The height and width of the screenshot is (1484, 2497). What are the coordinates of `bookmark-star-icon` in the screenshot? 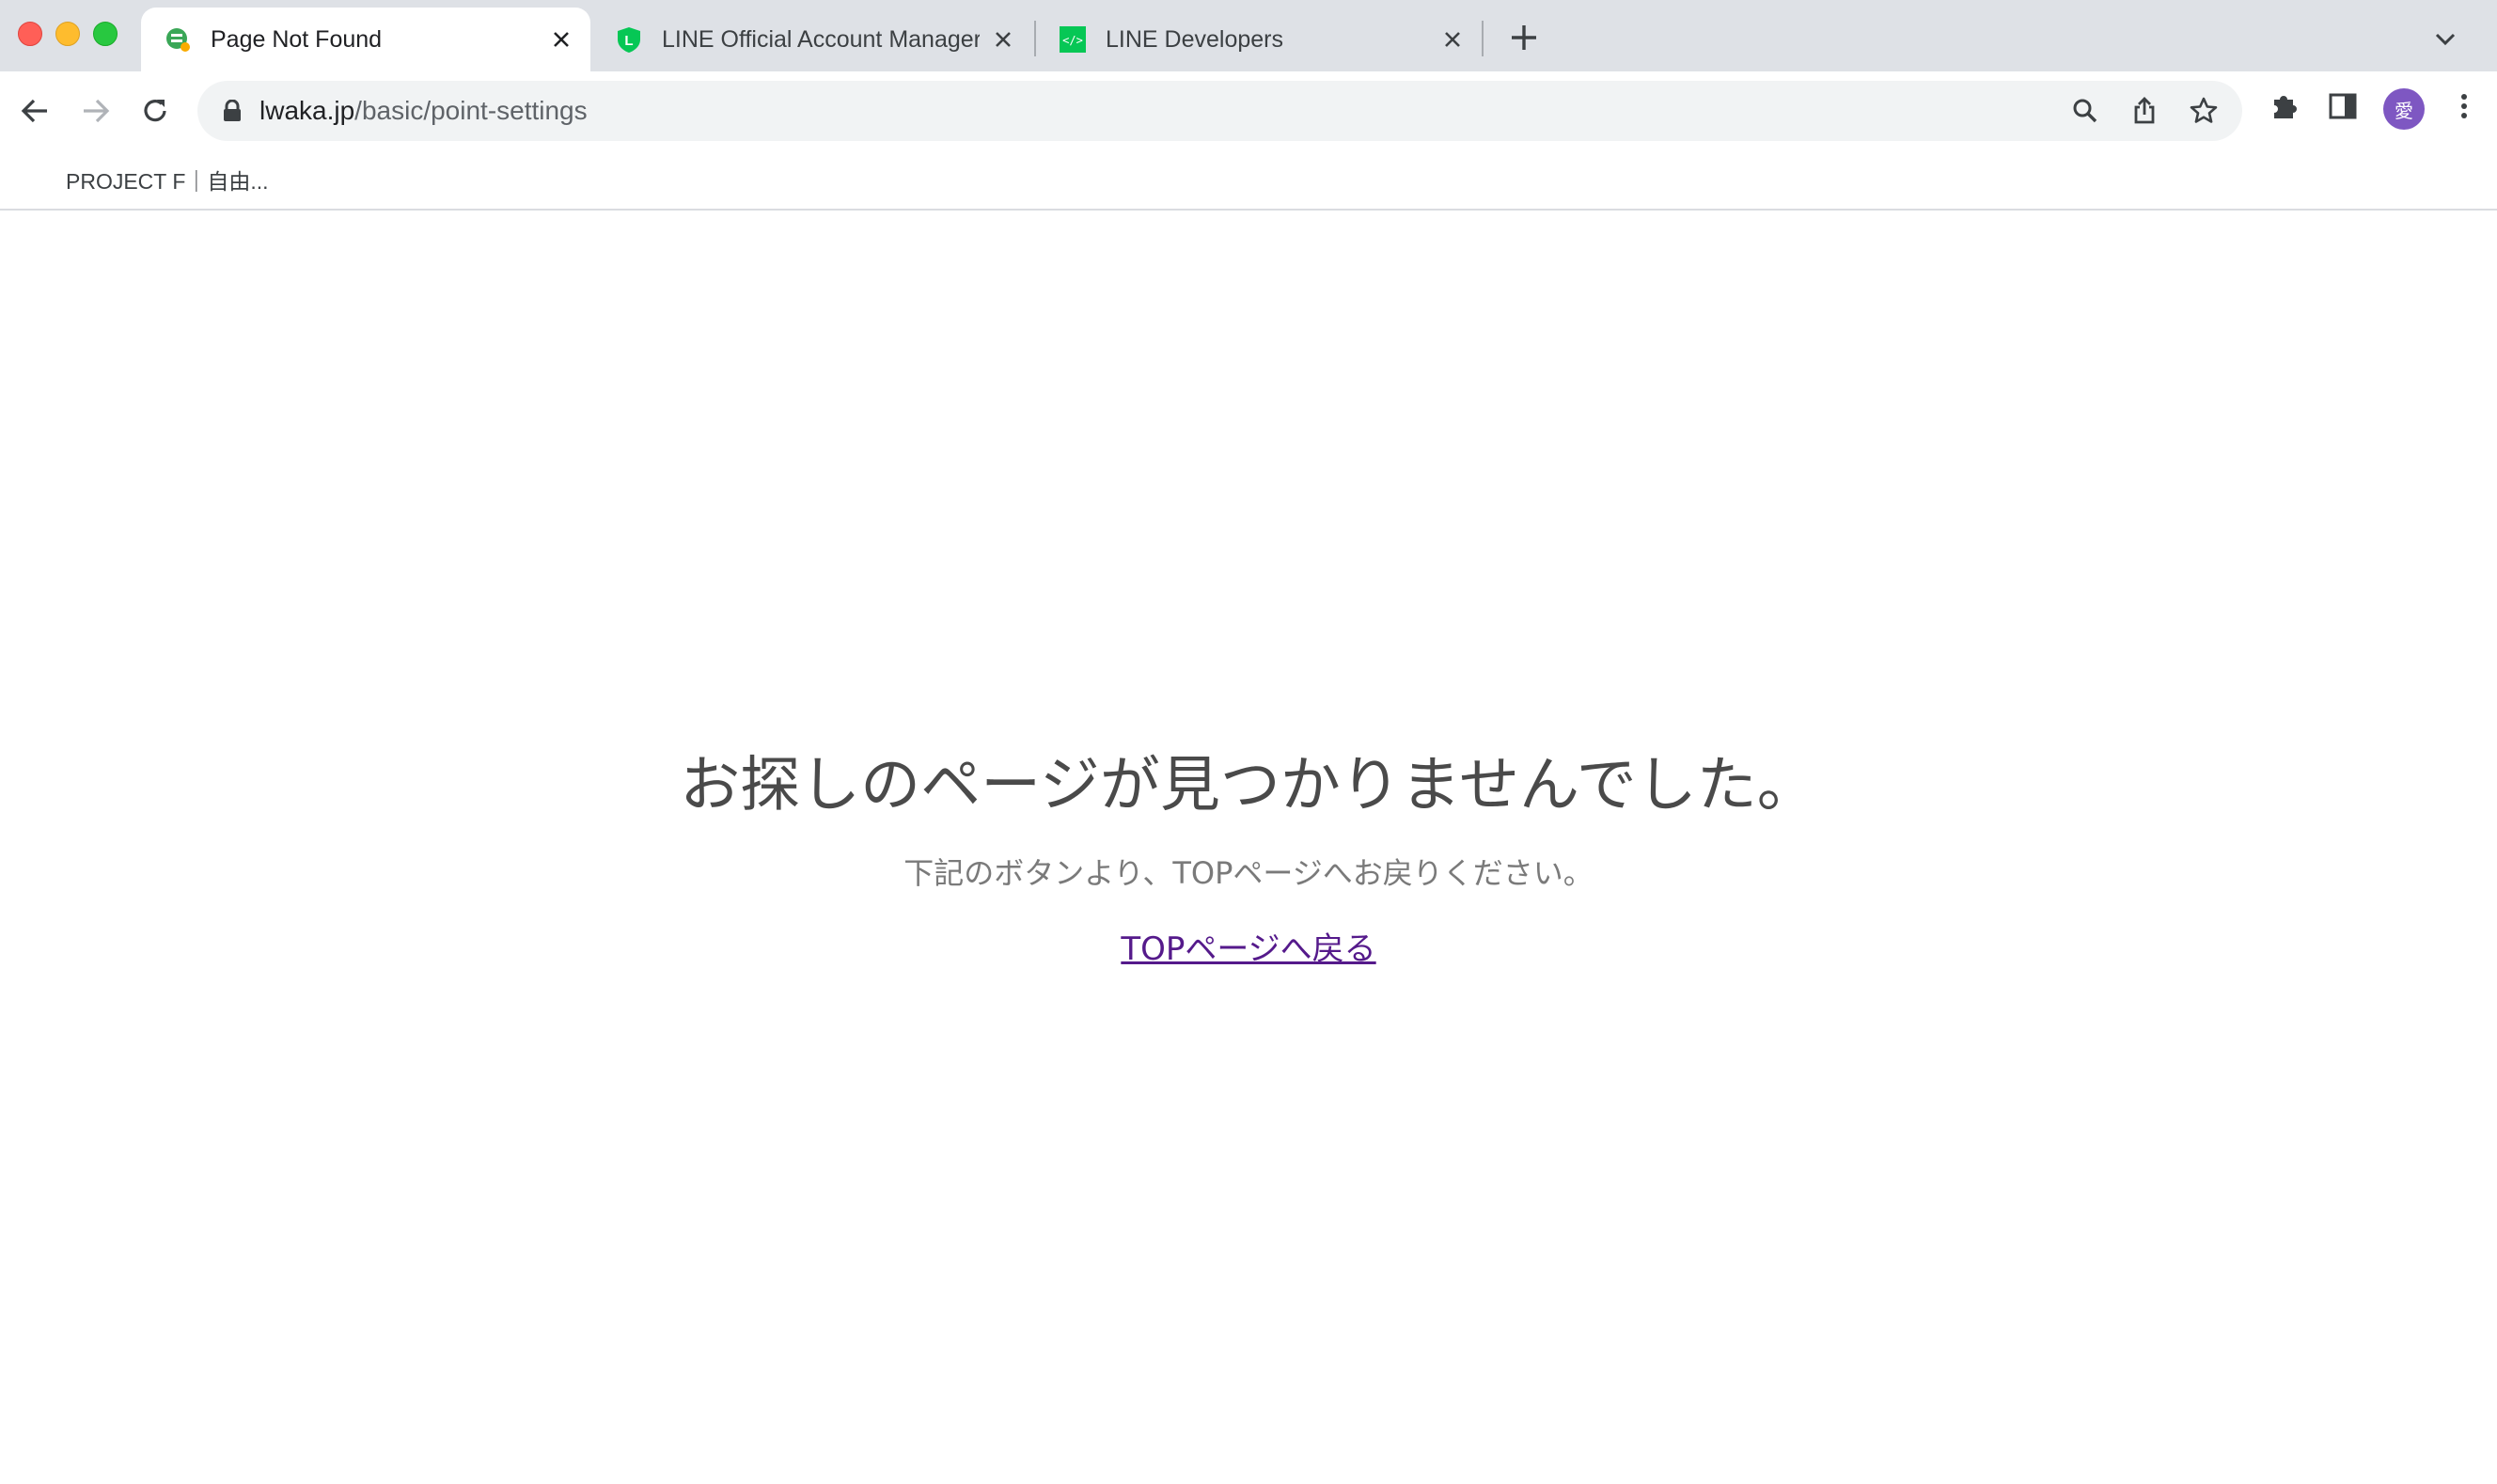 It's located at (2204, 111).